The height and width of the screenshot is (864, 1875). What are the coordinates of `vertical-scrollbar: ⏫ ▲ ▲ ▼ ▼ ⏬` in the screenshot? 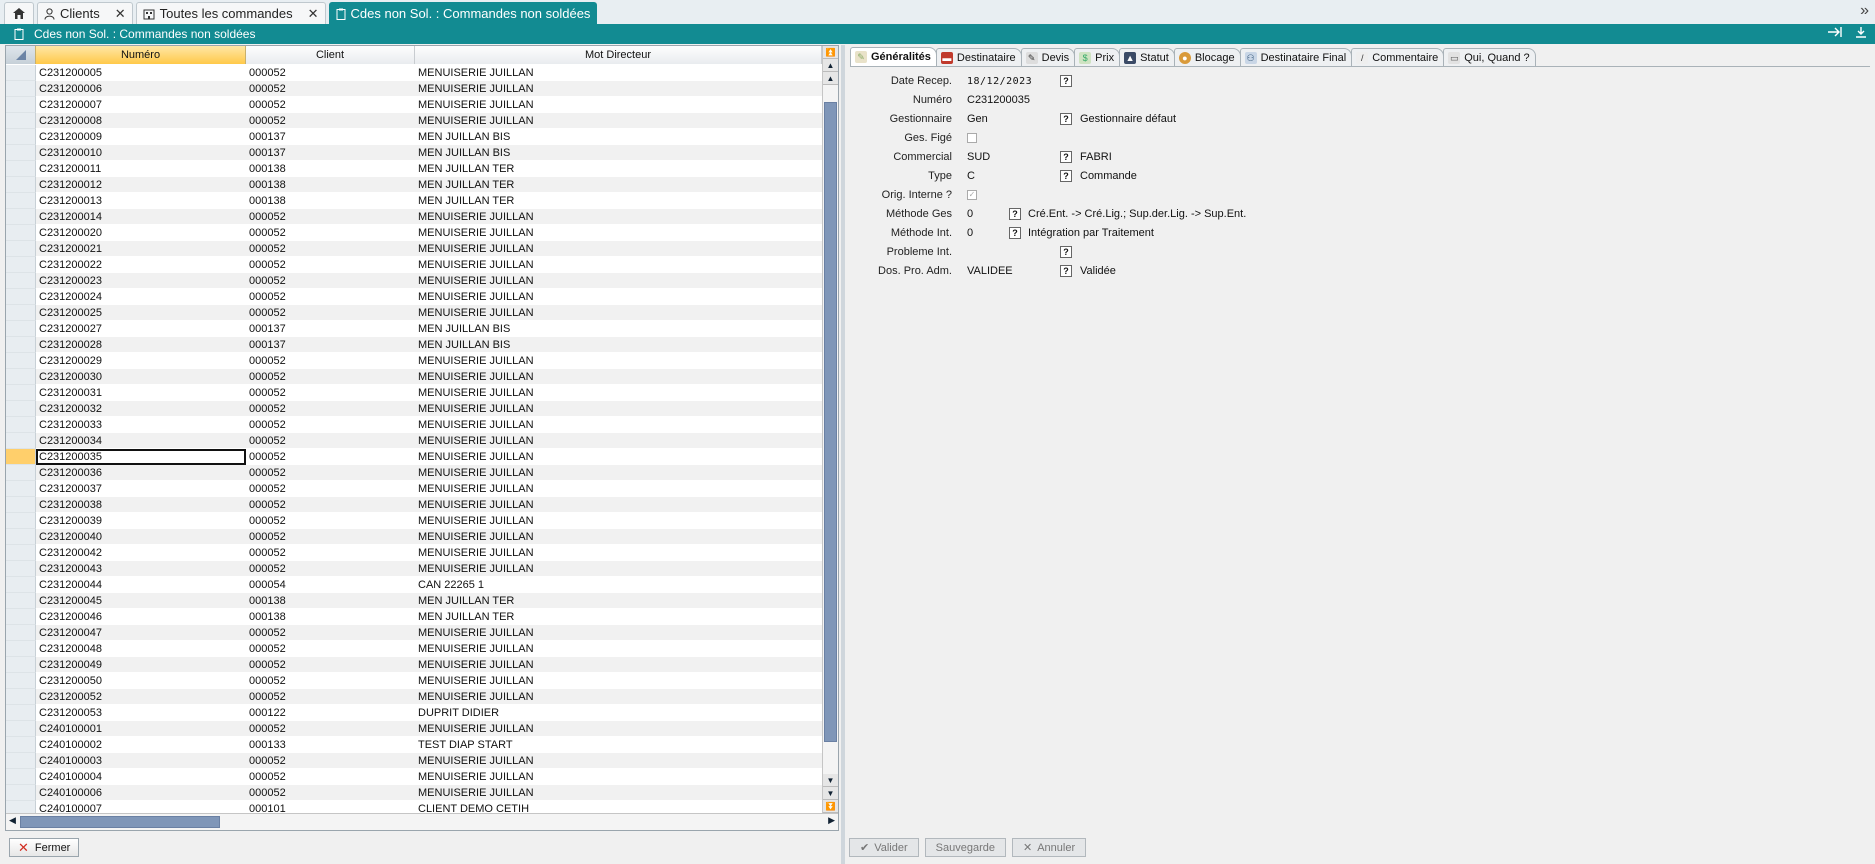 It's located at (830, 429).